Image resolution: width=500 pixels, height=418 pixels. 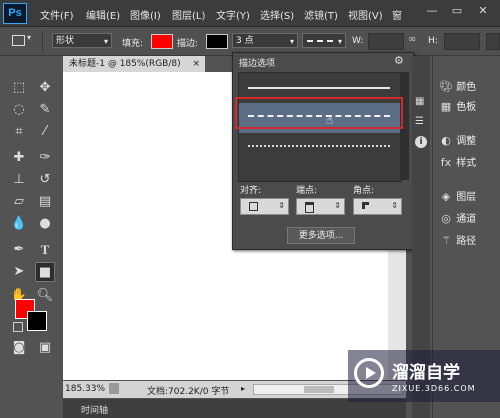 What do you see at coordinates (19, 202) in the screenshot?
I see `eraser-icon: ▱` at bounding box center [19, 202].